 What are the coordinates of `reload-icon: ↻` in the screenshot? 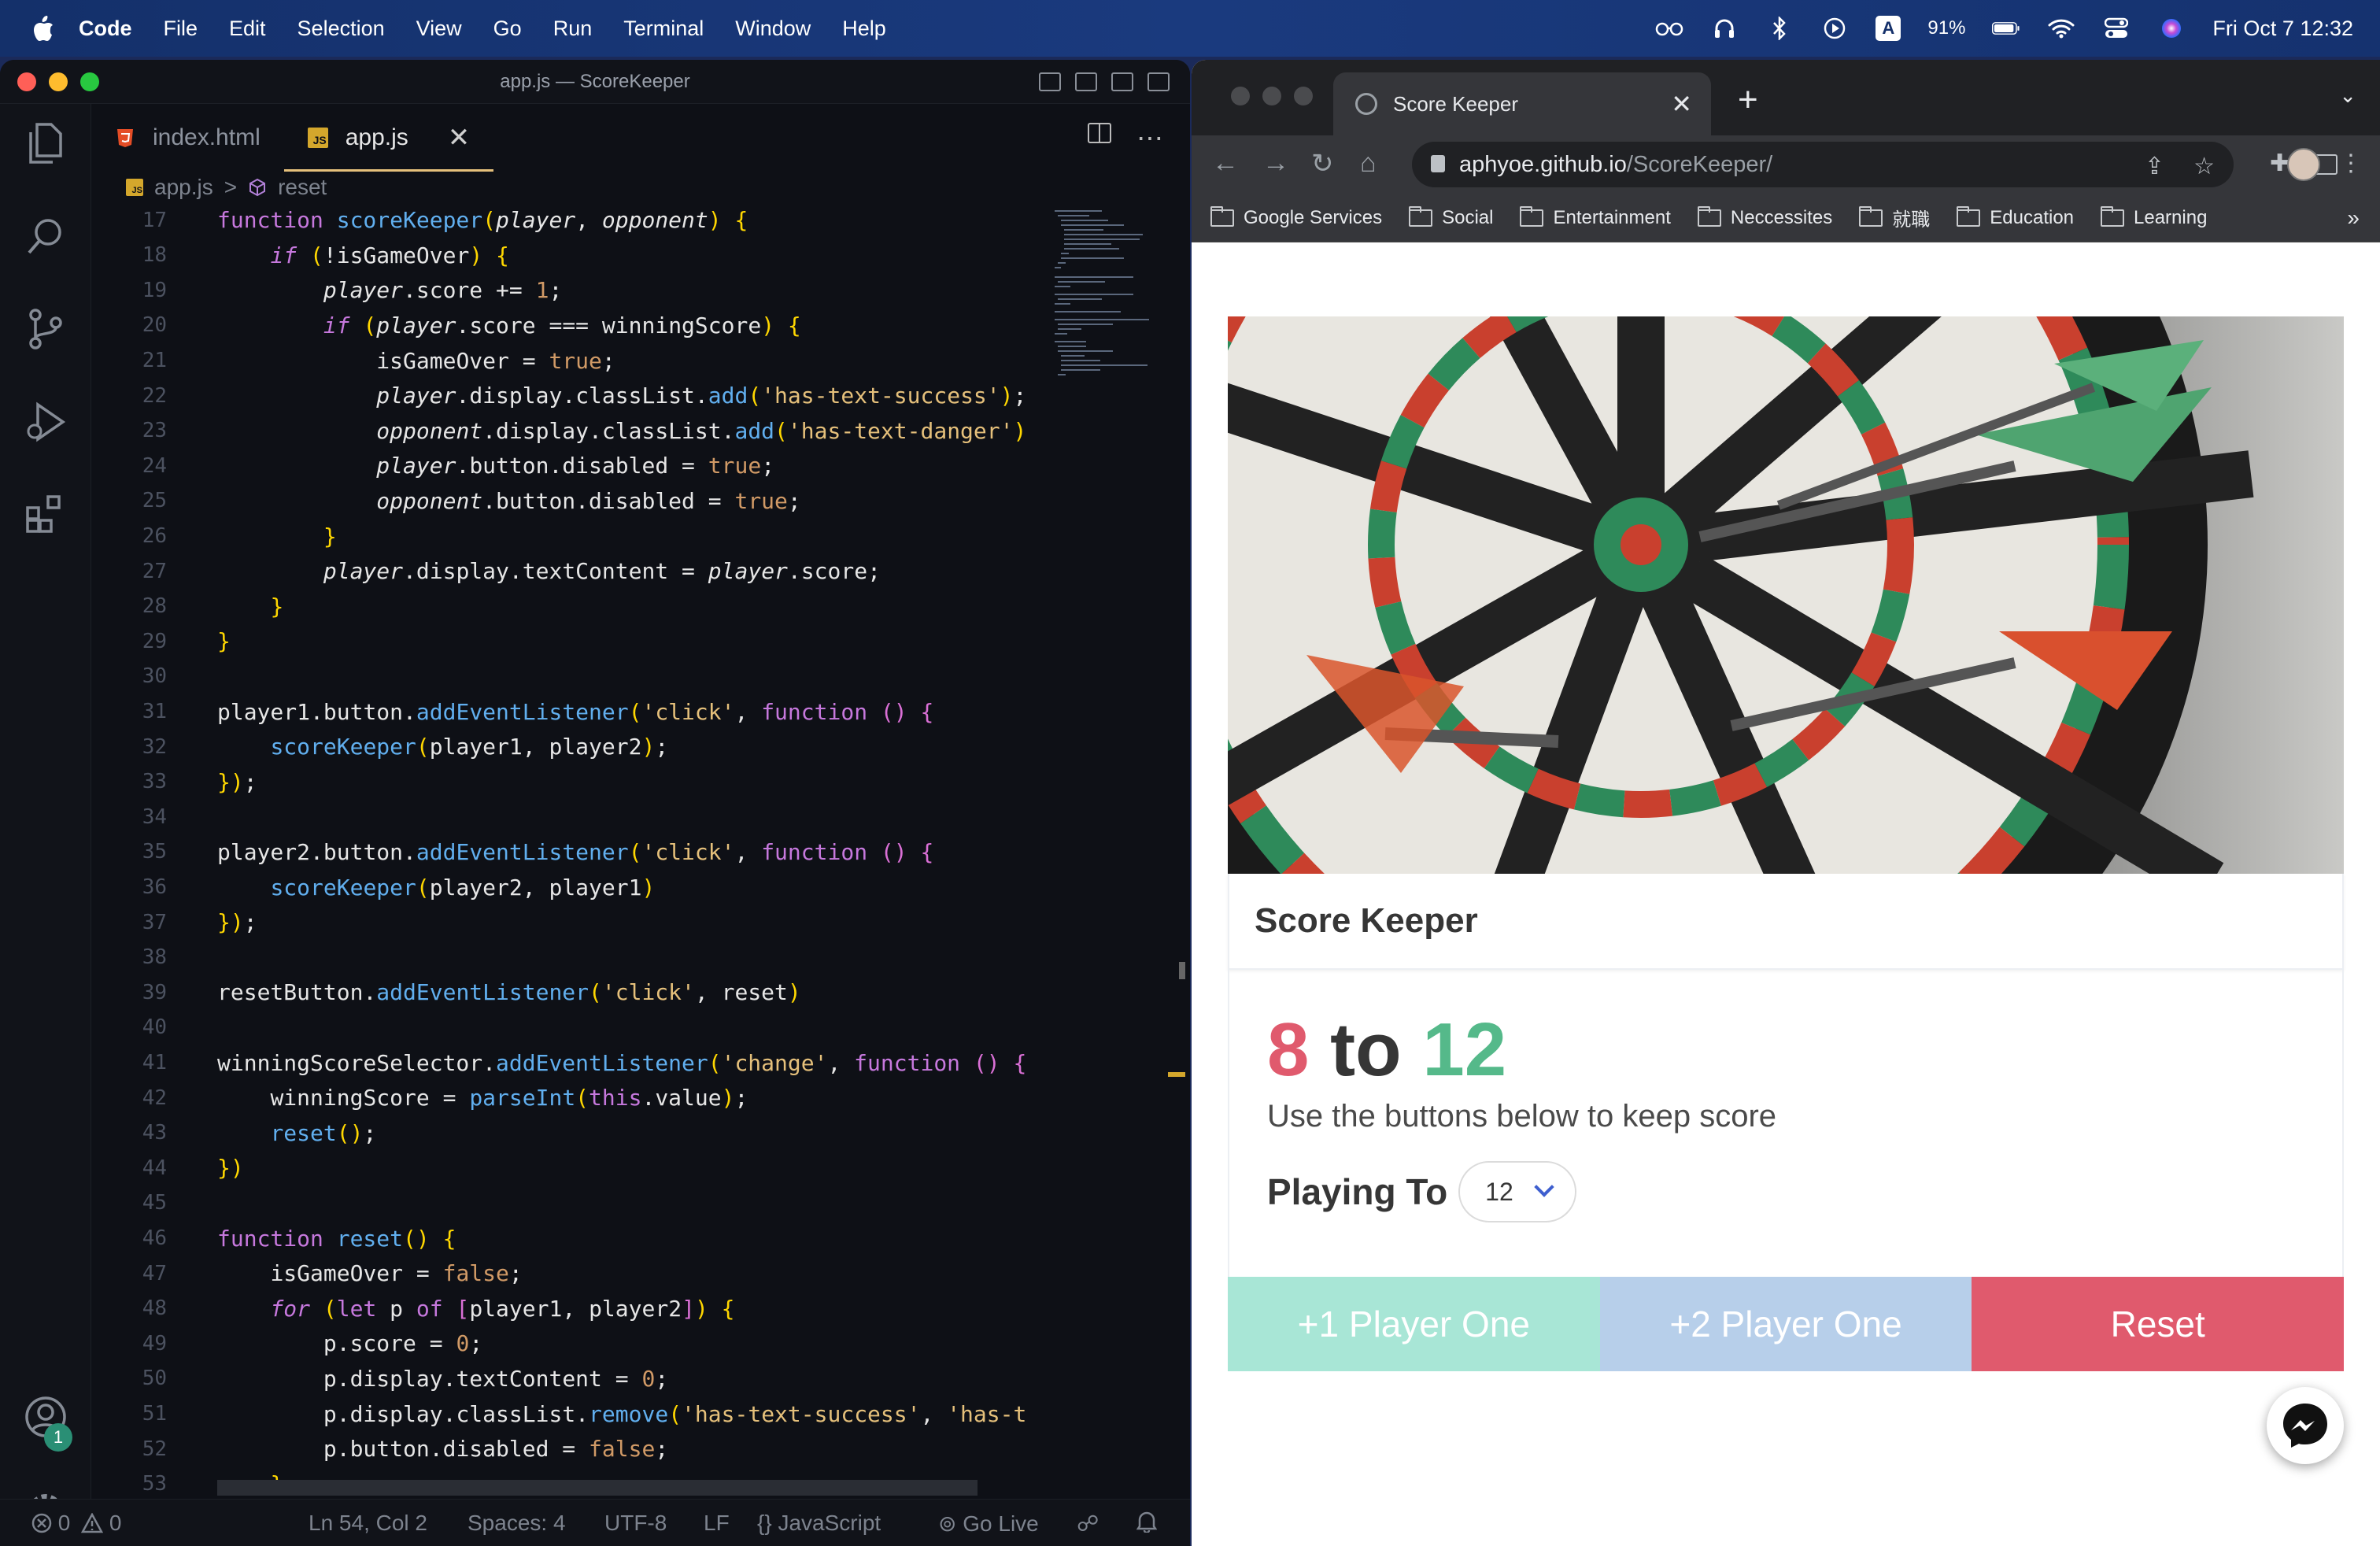 It's located at (1322, 163).